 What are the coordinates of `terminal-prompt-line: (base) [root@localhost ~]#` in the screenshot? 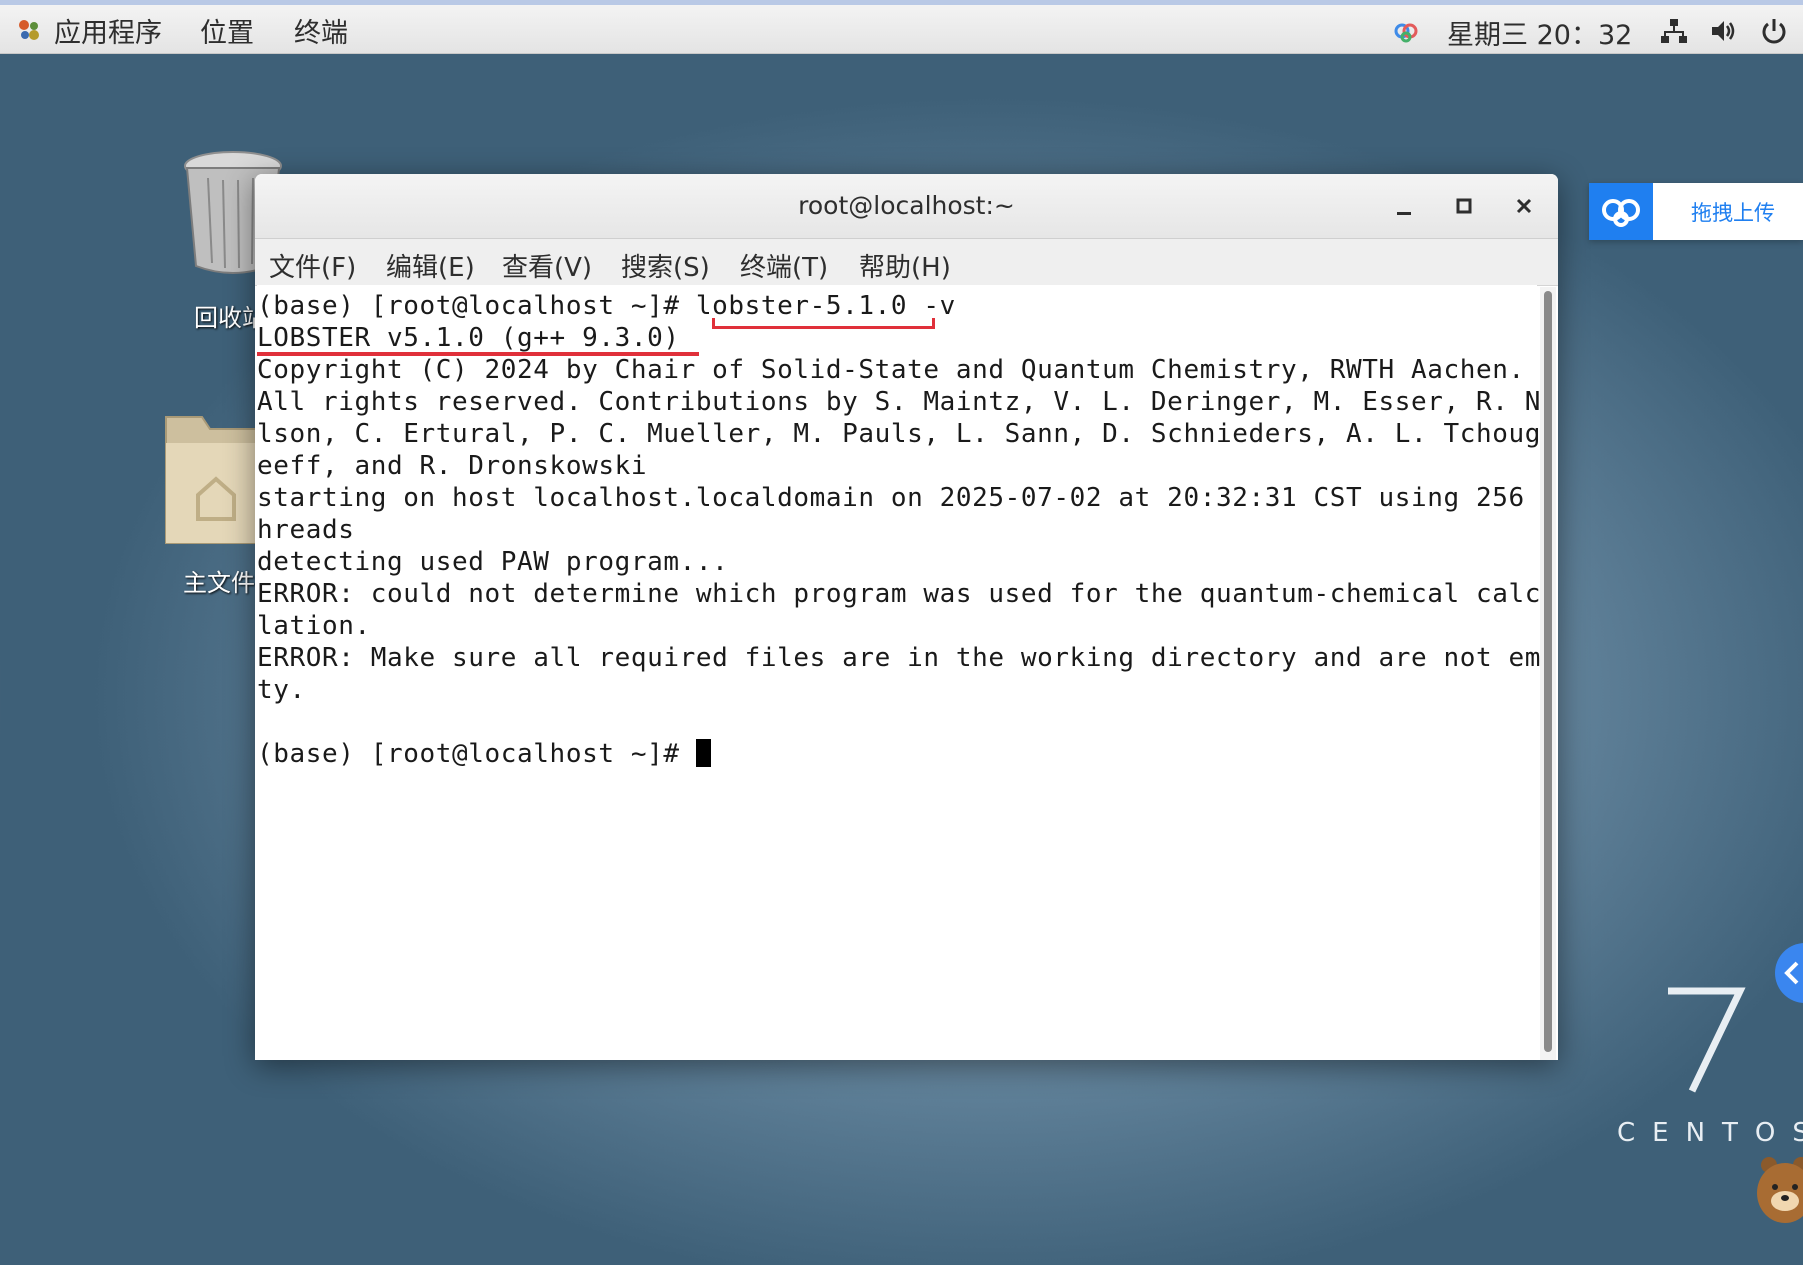 It's located at (484, 754).